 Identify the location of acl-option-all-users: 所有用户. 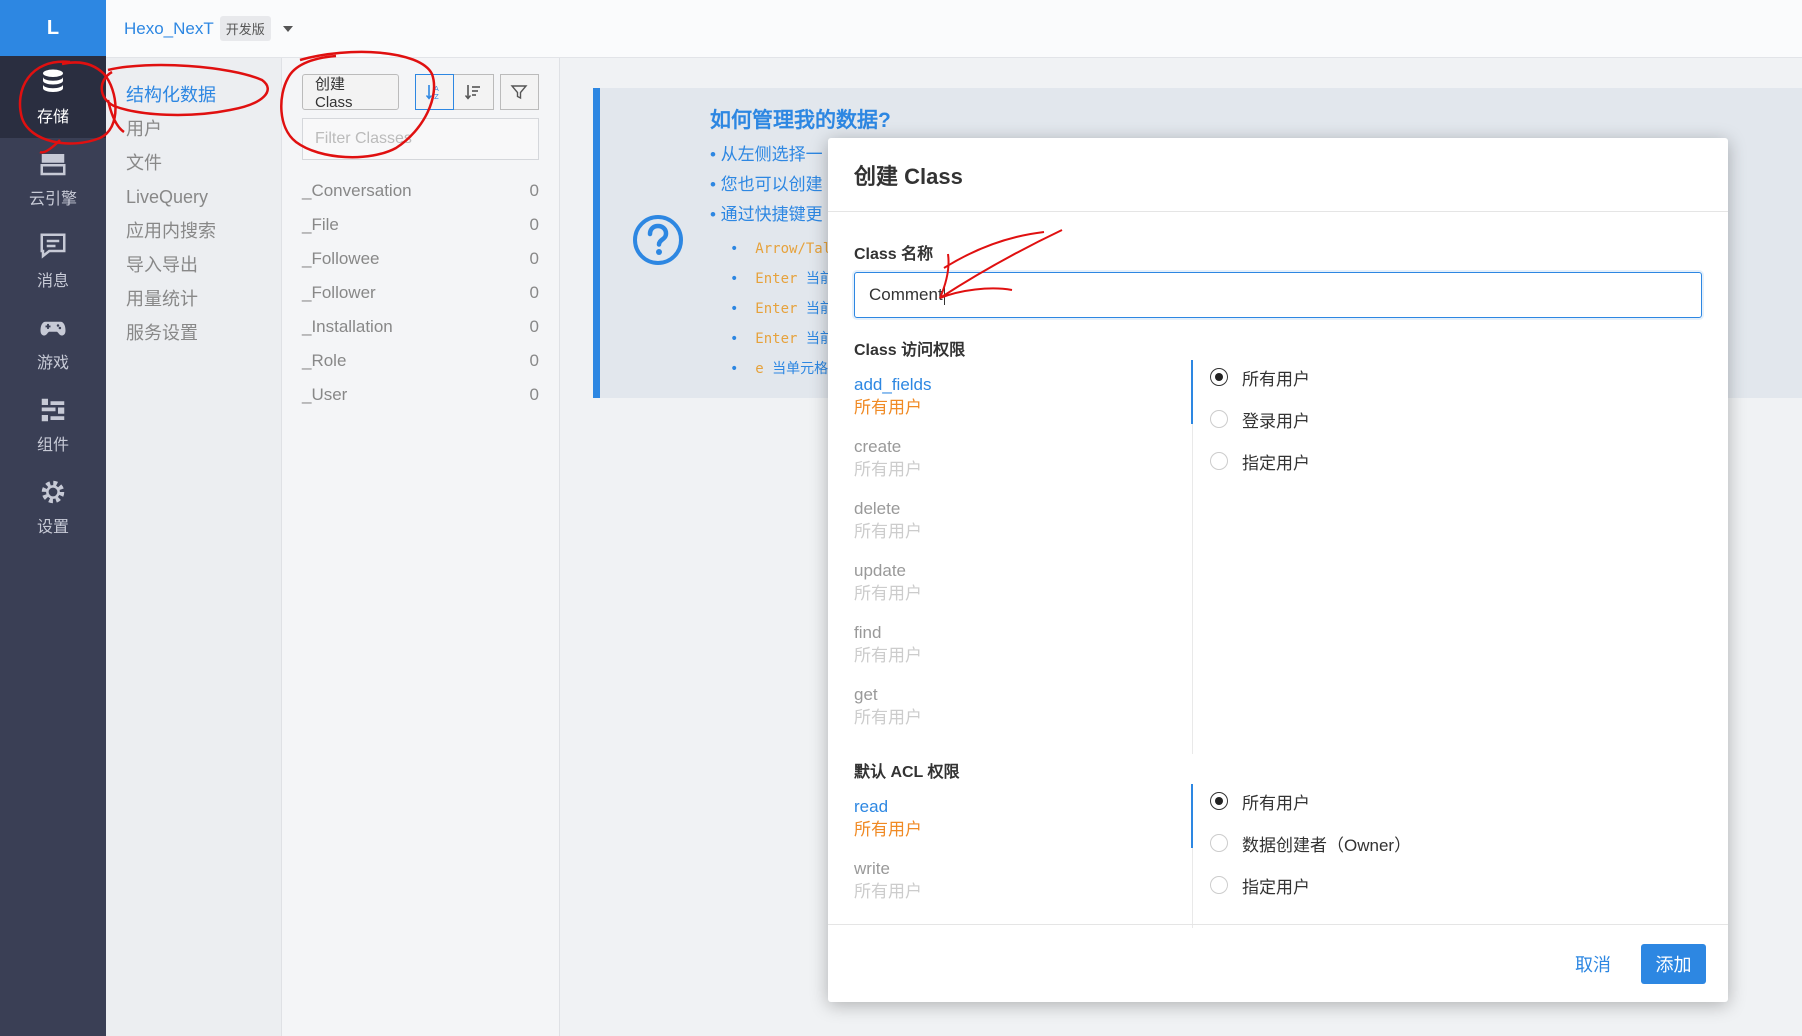
(1310, 801).